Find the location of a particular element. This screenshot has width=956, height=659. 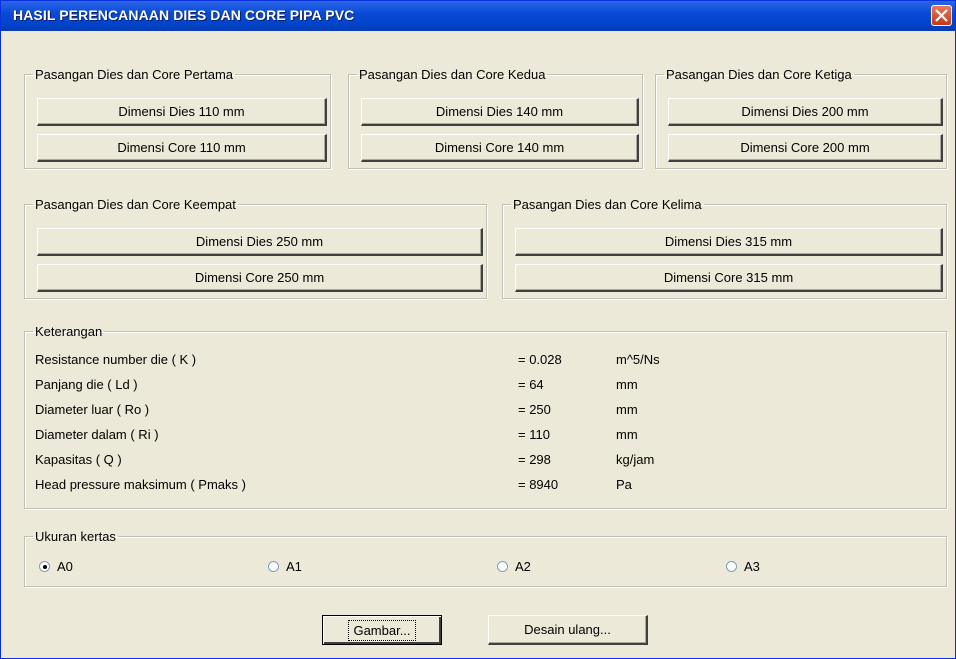

title-bar: HASIL PERENCANAAN DIES DAN CORE PIPA PVC is located at coordinates (478, 16).